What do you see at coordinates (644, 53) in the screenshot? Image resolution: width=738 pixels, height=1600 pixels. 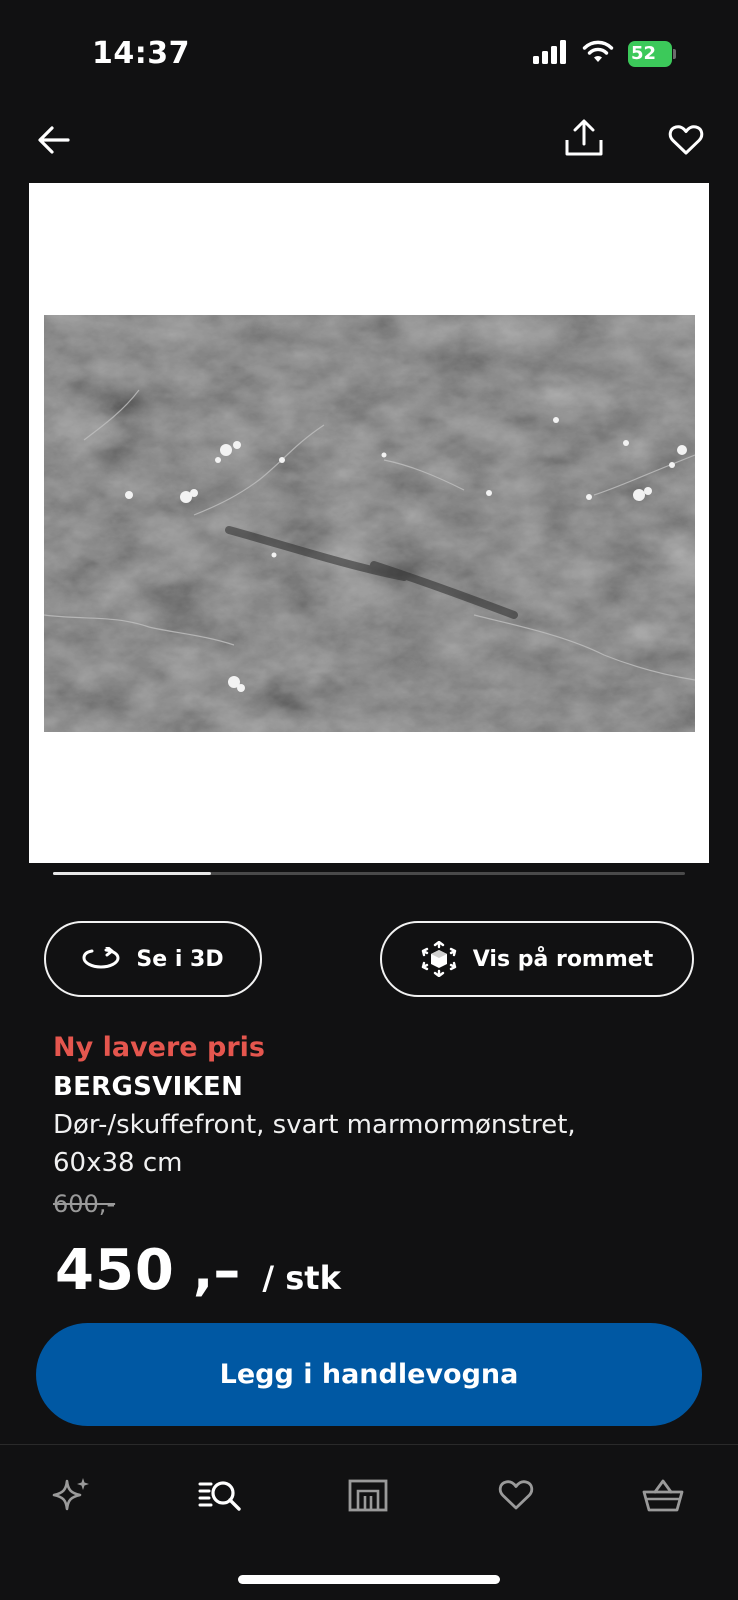 I see `battery-percent: 52` at bounding box center [644, 53].